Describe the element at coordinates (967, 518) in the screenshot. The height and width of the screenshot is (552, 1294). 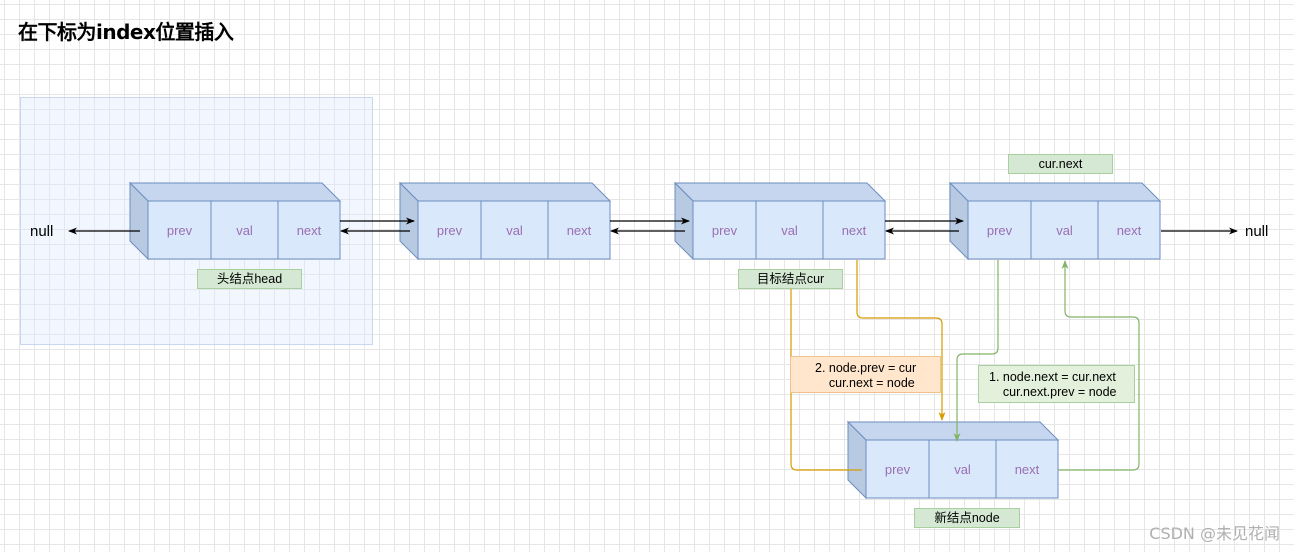
I see `new-node-label: 新结点node` at that location.